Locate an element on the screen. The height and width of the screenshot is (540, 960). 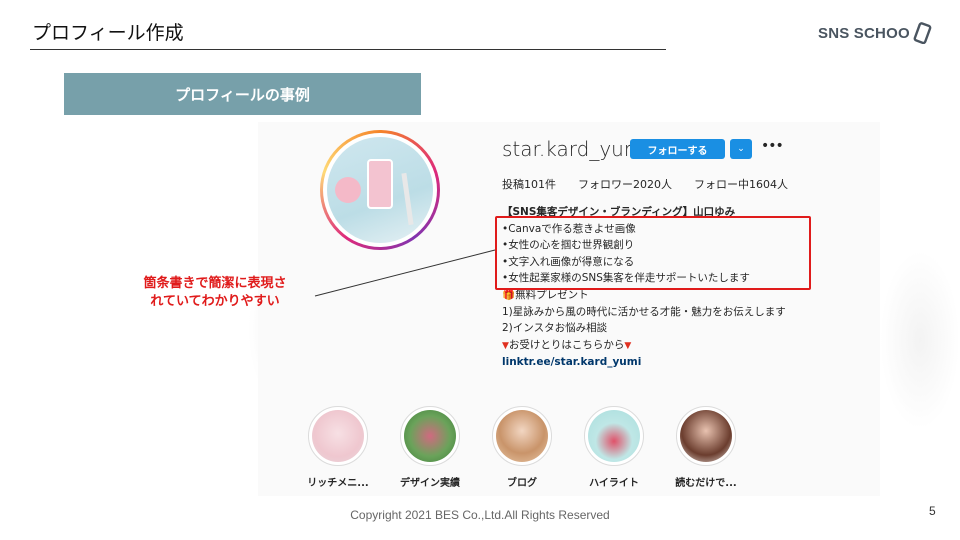
following-count: フォロー中1604人 is located at coordinates (741, 184).